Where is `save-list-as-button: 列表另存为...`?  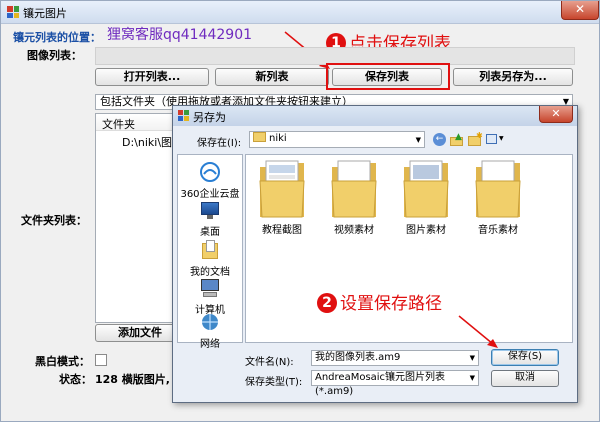
save-list-as-button: 列表另存为... is located at coordinates (513, 77).